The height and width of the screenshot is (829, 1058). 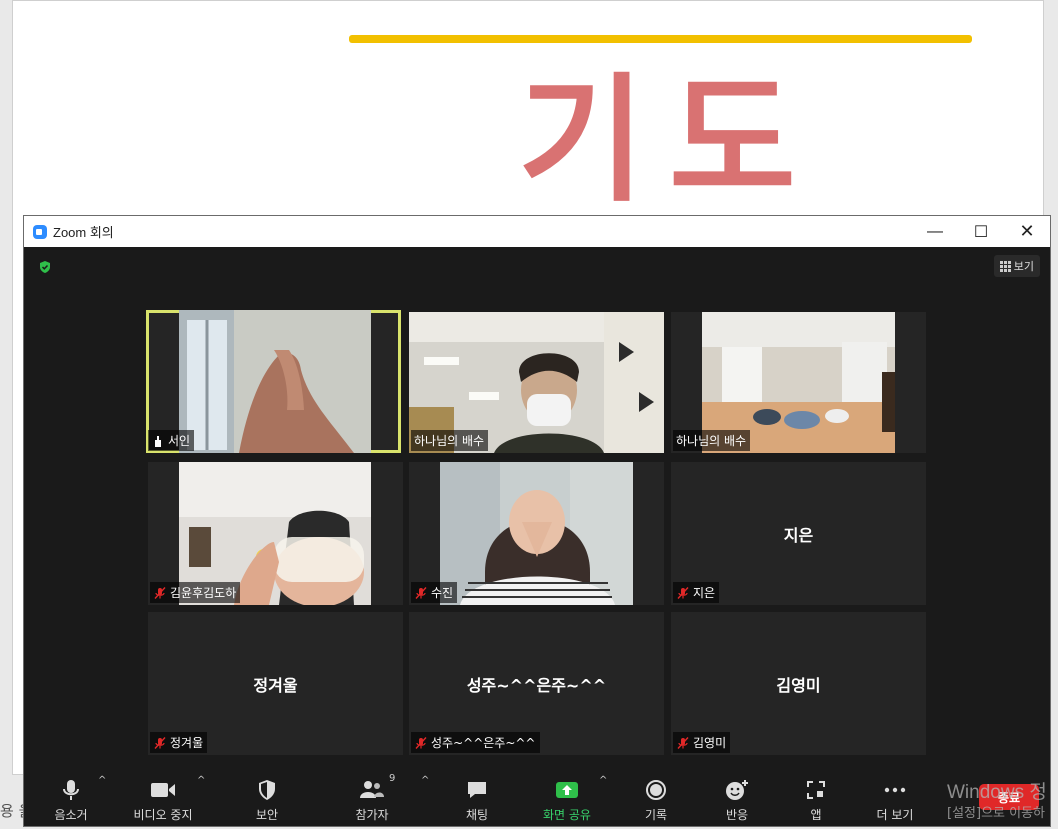 I want to click on participants-icon, so click(x=372, y=789).